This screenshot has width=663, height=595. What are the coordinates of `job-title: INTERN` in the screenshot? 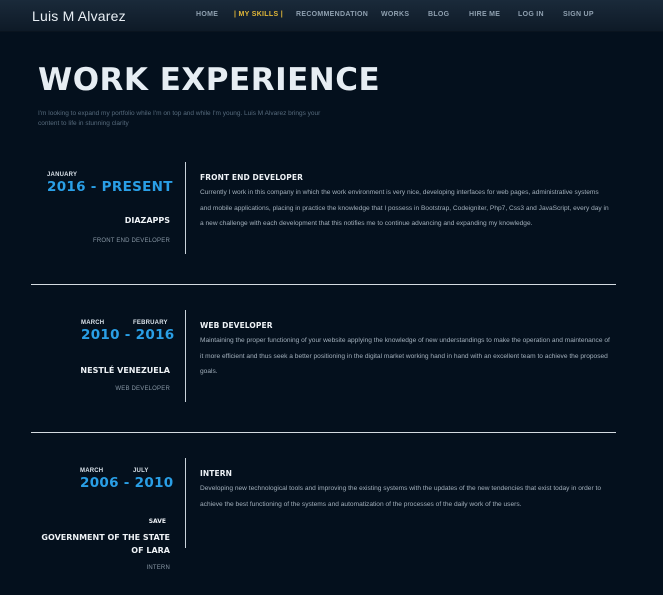 It's located at (216, 473).